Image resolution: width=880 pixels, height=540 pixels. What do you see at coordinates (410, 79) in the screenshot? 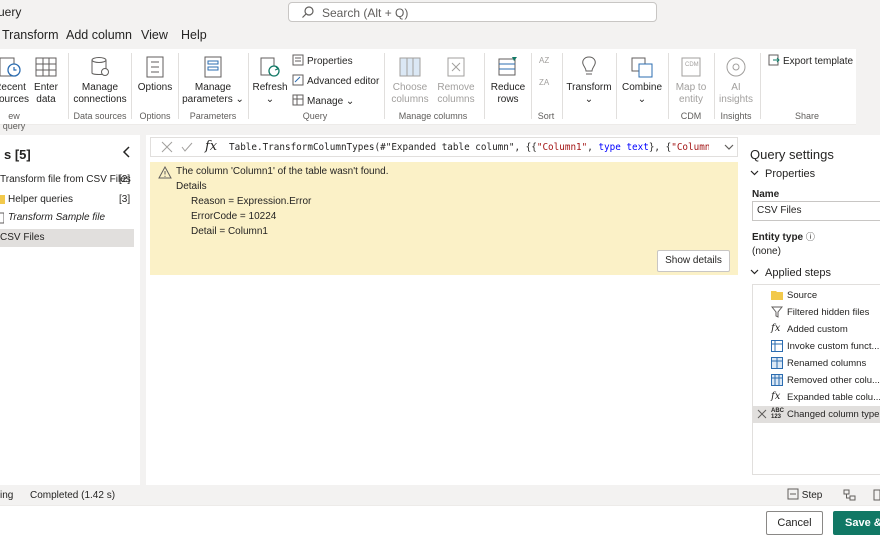
I see `choose-columns-button: Choose columns` at bounding box center [410, 79].